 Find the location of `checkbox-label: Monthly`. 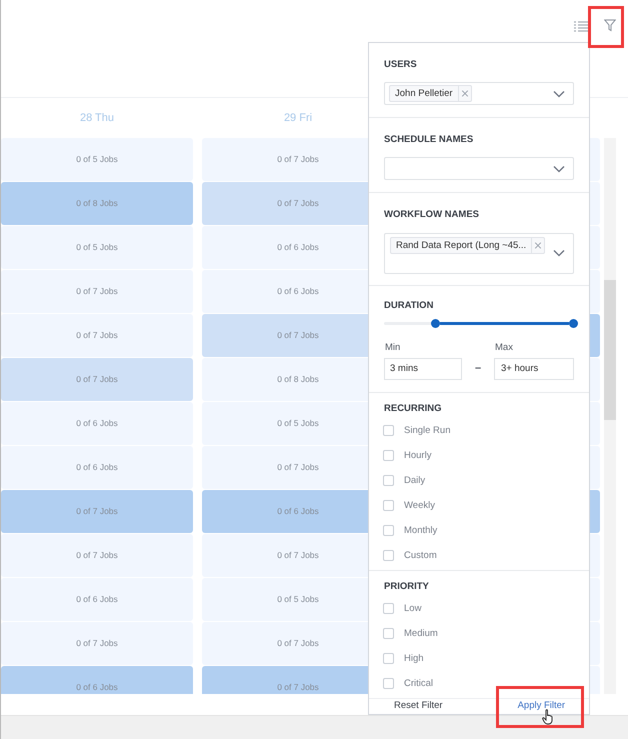

checkbox-label: Monthly is located at coordinates (421, 531).